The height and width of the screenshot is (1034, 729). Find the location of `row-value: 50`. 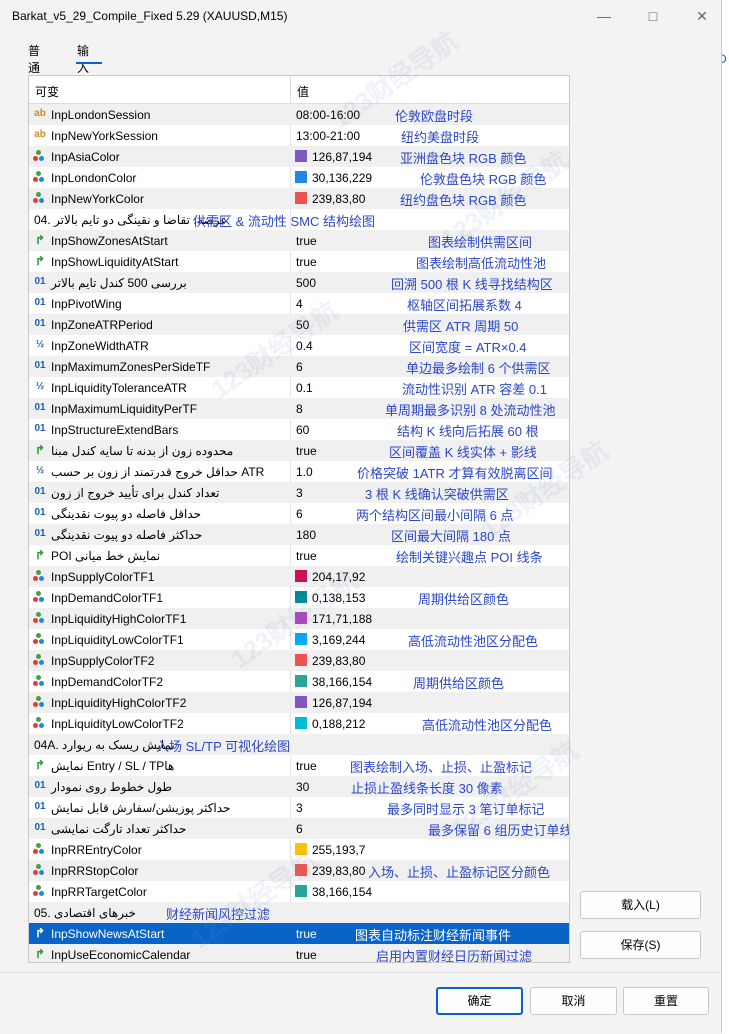

row-value: 50 is located at coordinates (302, 325).